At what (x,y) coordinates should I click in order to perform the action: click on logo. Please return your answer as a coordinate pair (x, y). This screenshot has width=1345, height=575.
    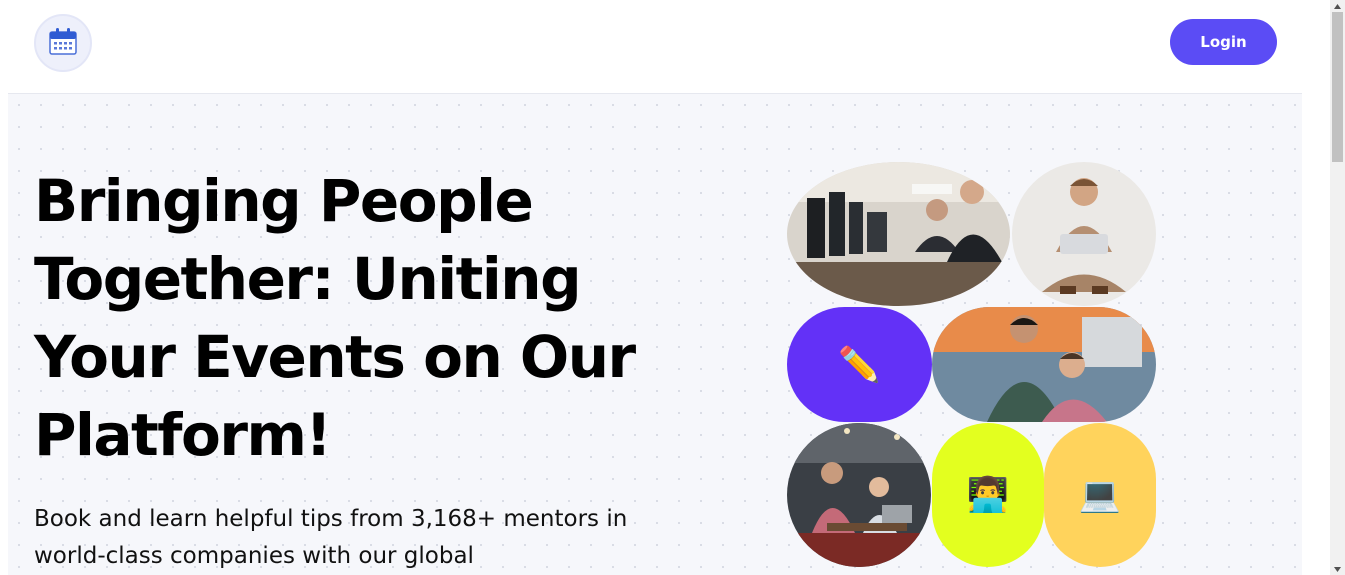
    Looking at the image, I should click on (63, 43).